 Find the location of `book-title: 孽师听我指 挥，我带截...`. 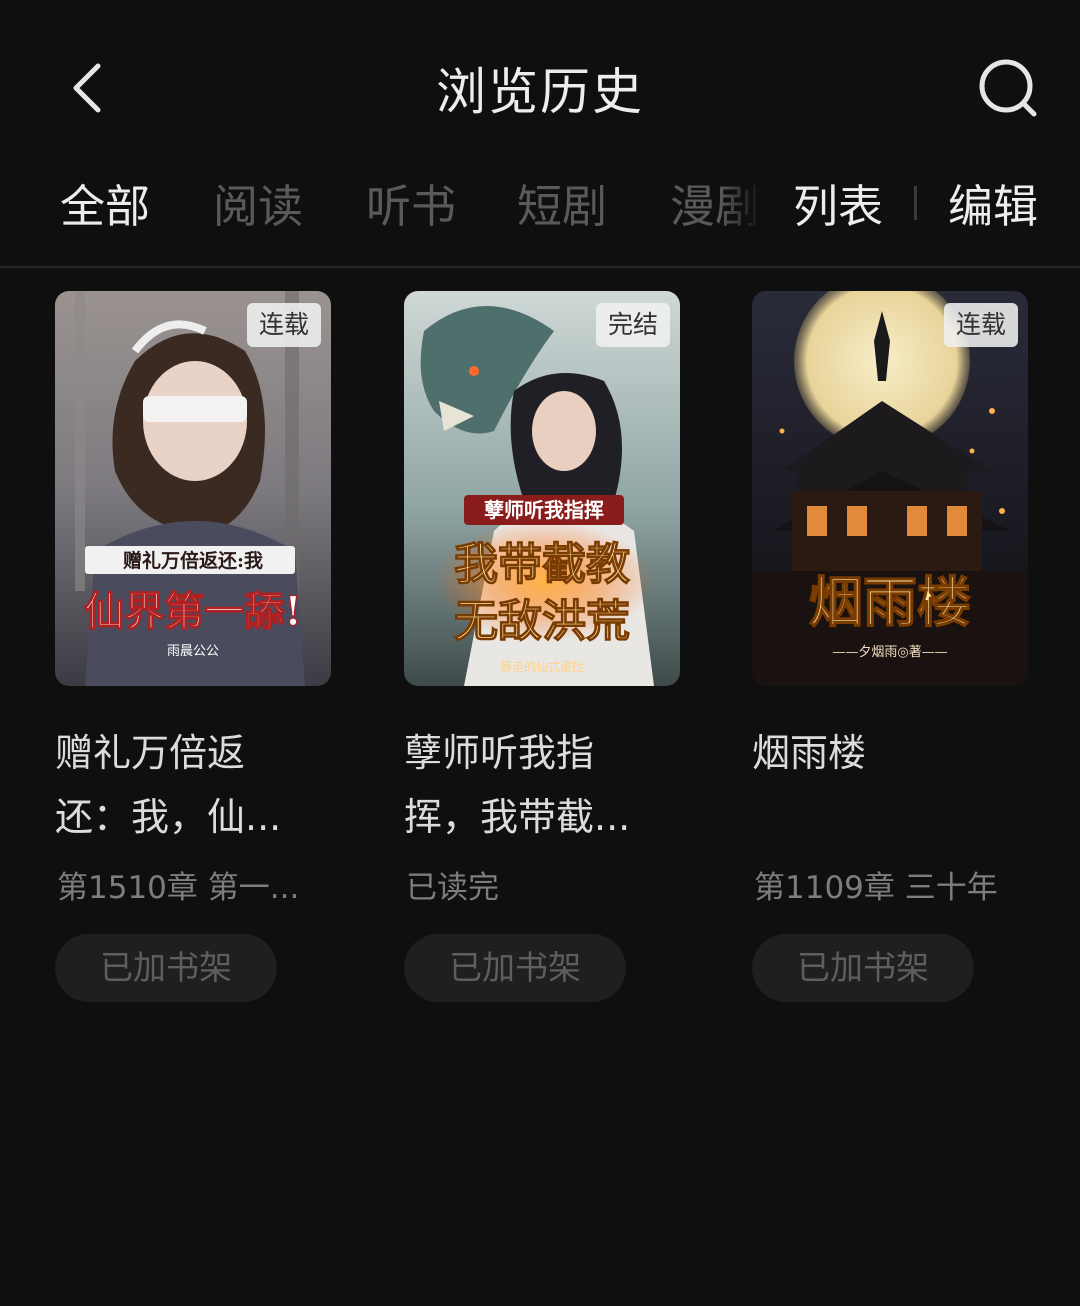

book-title: 孽师听我指 挥，我带截... is located at coordinates (517, 785).